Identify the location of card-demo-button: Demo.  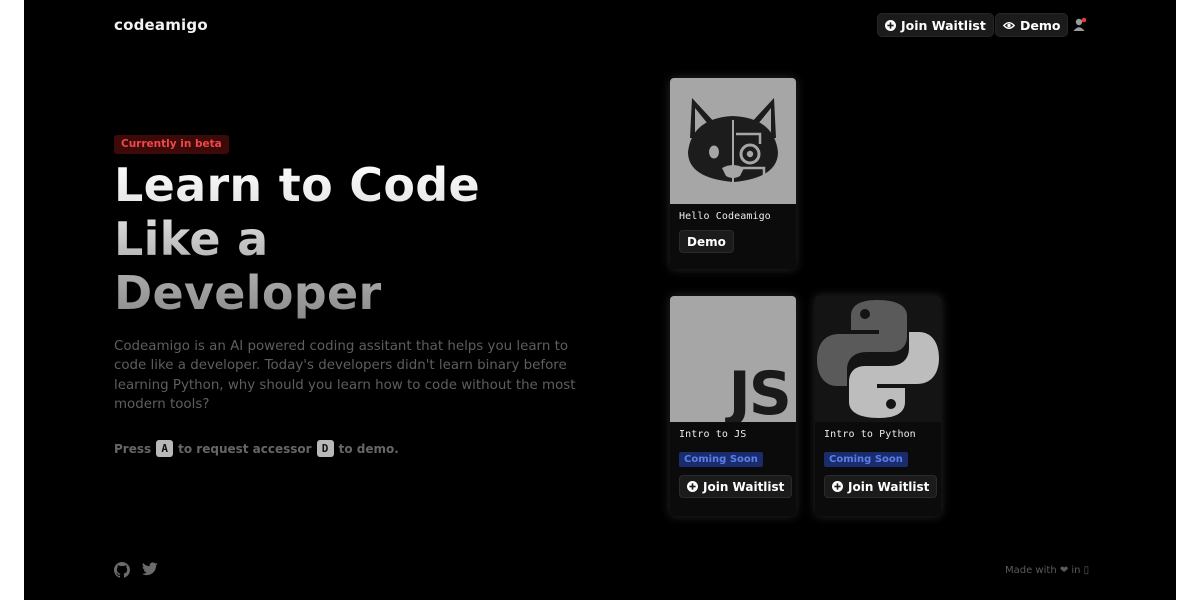
(706, 241).